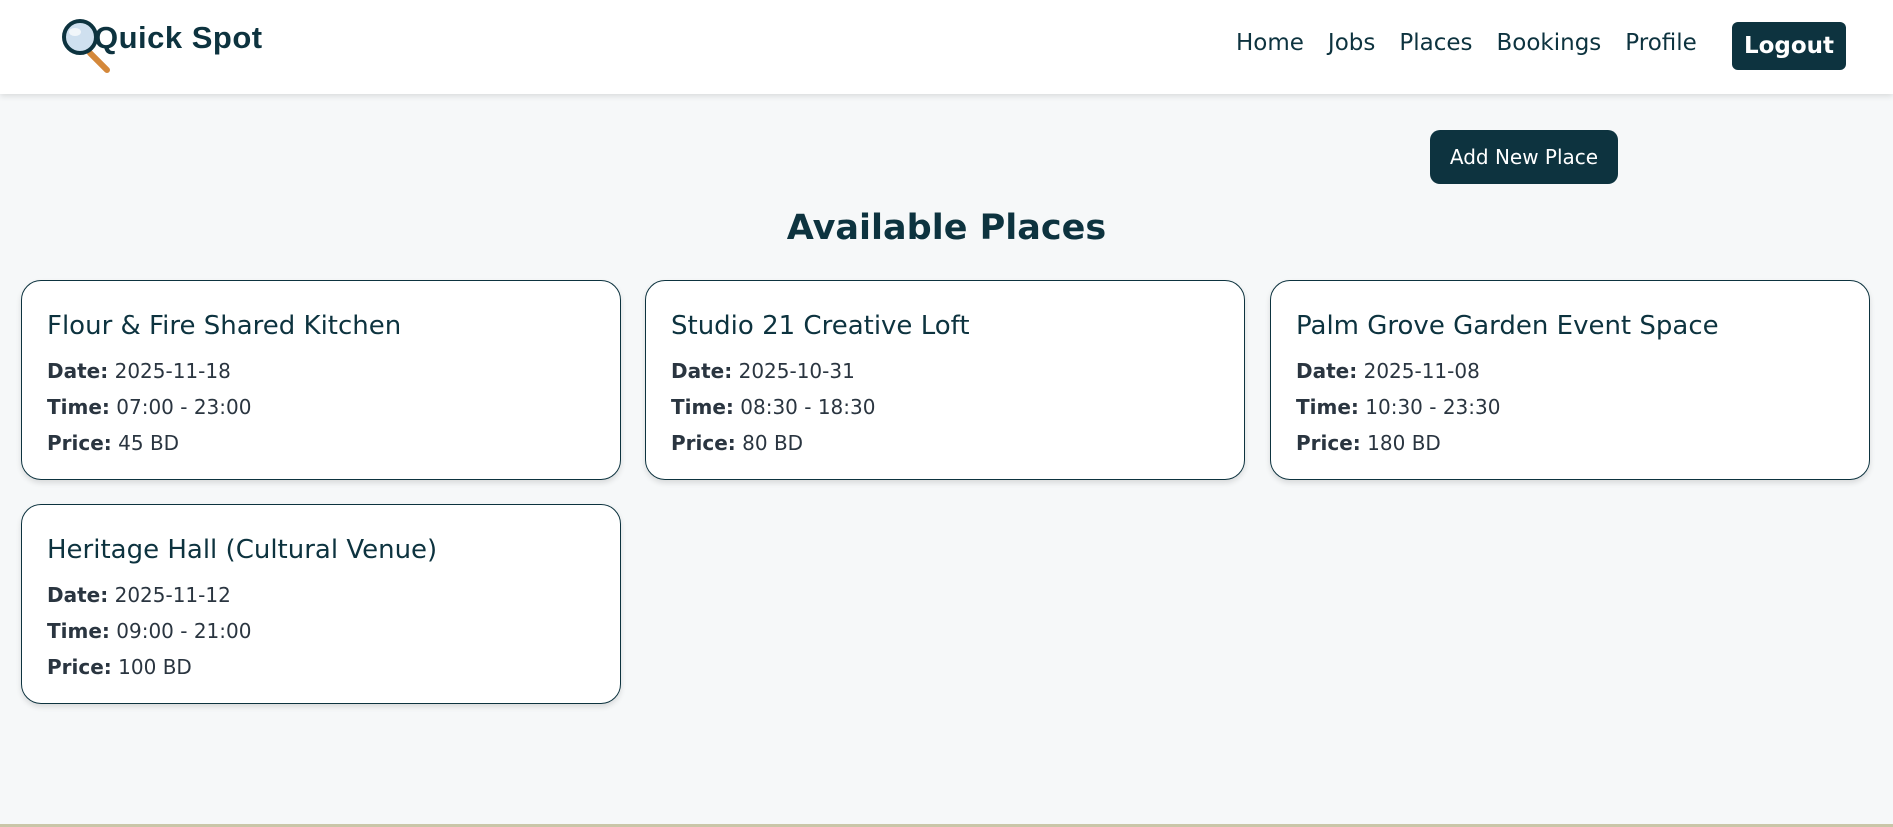 Image resolution: width=1893 pixels, height=827 pixels. I want to click on place-name: Studio 21 Creative Loft, so click(820, 326).